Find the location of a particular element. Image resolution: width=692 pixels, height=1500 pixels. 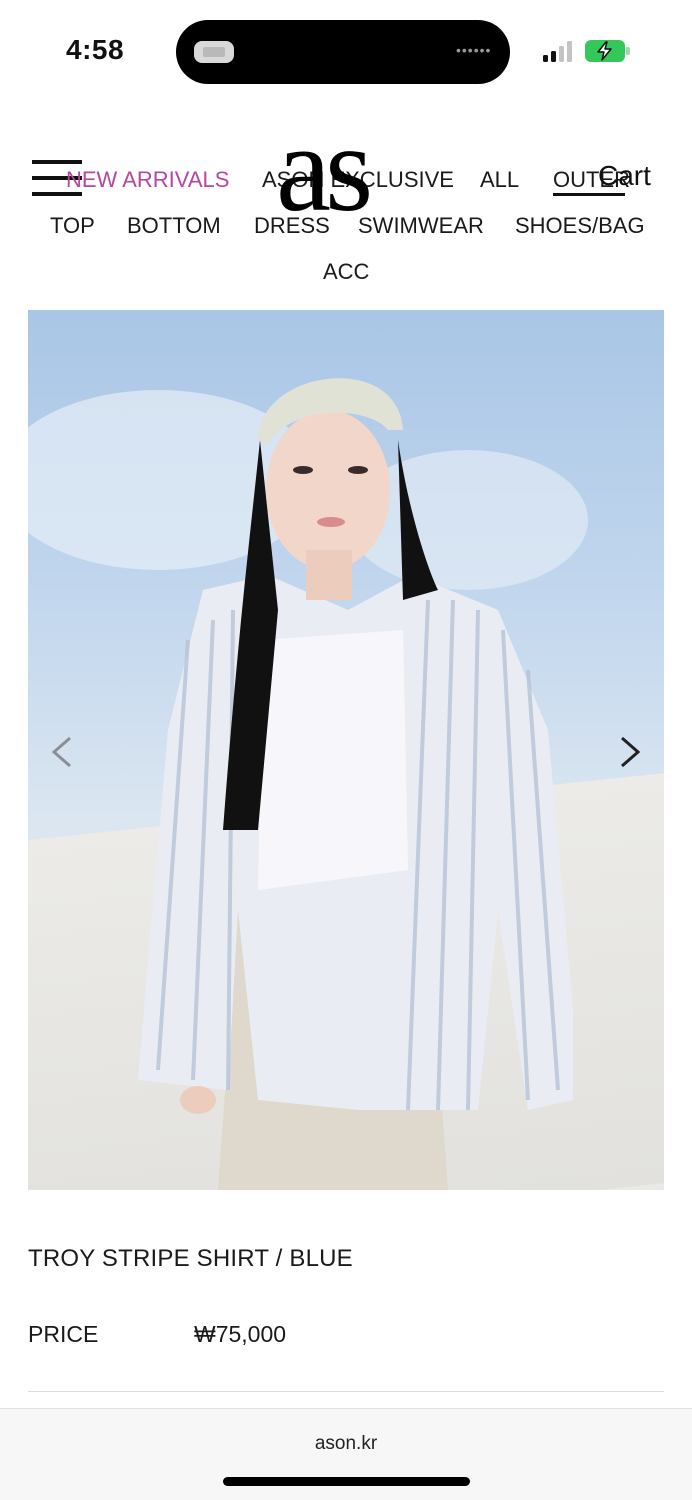

nav-acc: ACC is located at coordinates (346, 272).